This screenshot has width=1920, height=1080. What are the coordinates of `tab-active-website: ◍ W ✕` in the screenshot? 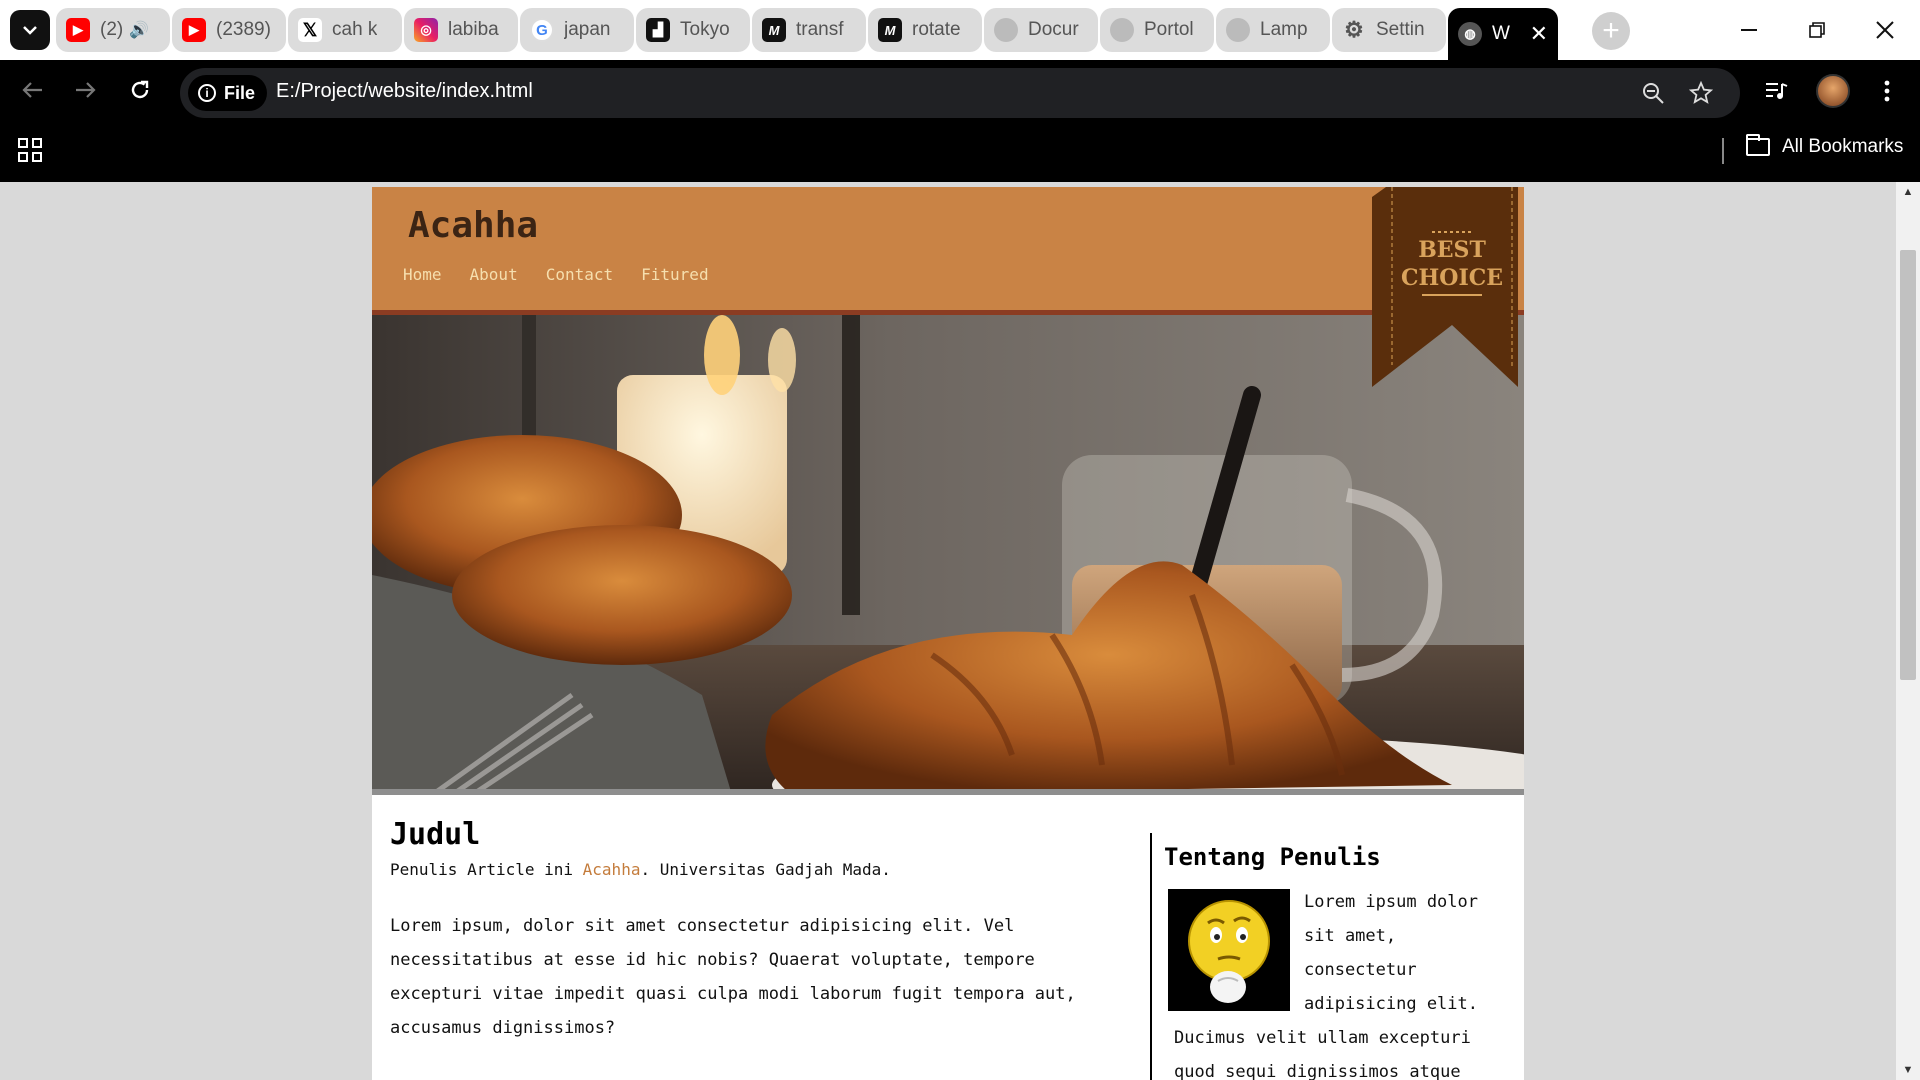 It's located at (1503, 34).